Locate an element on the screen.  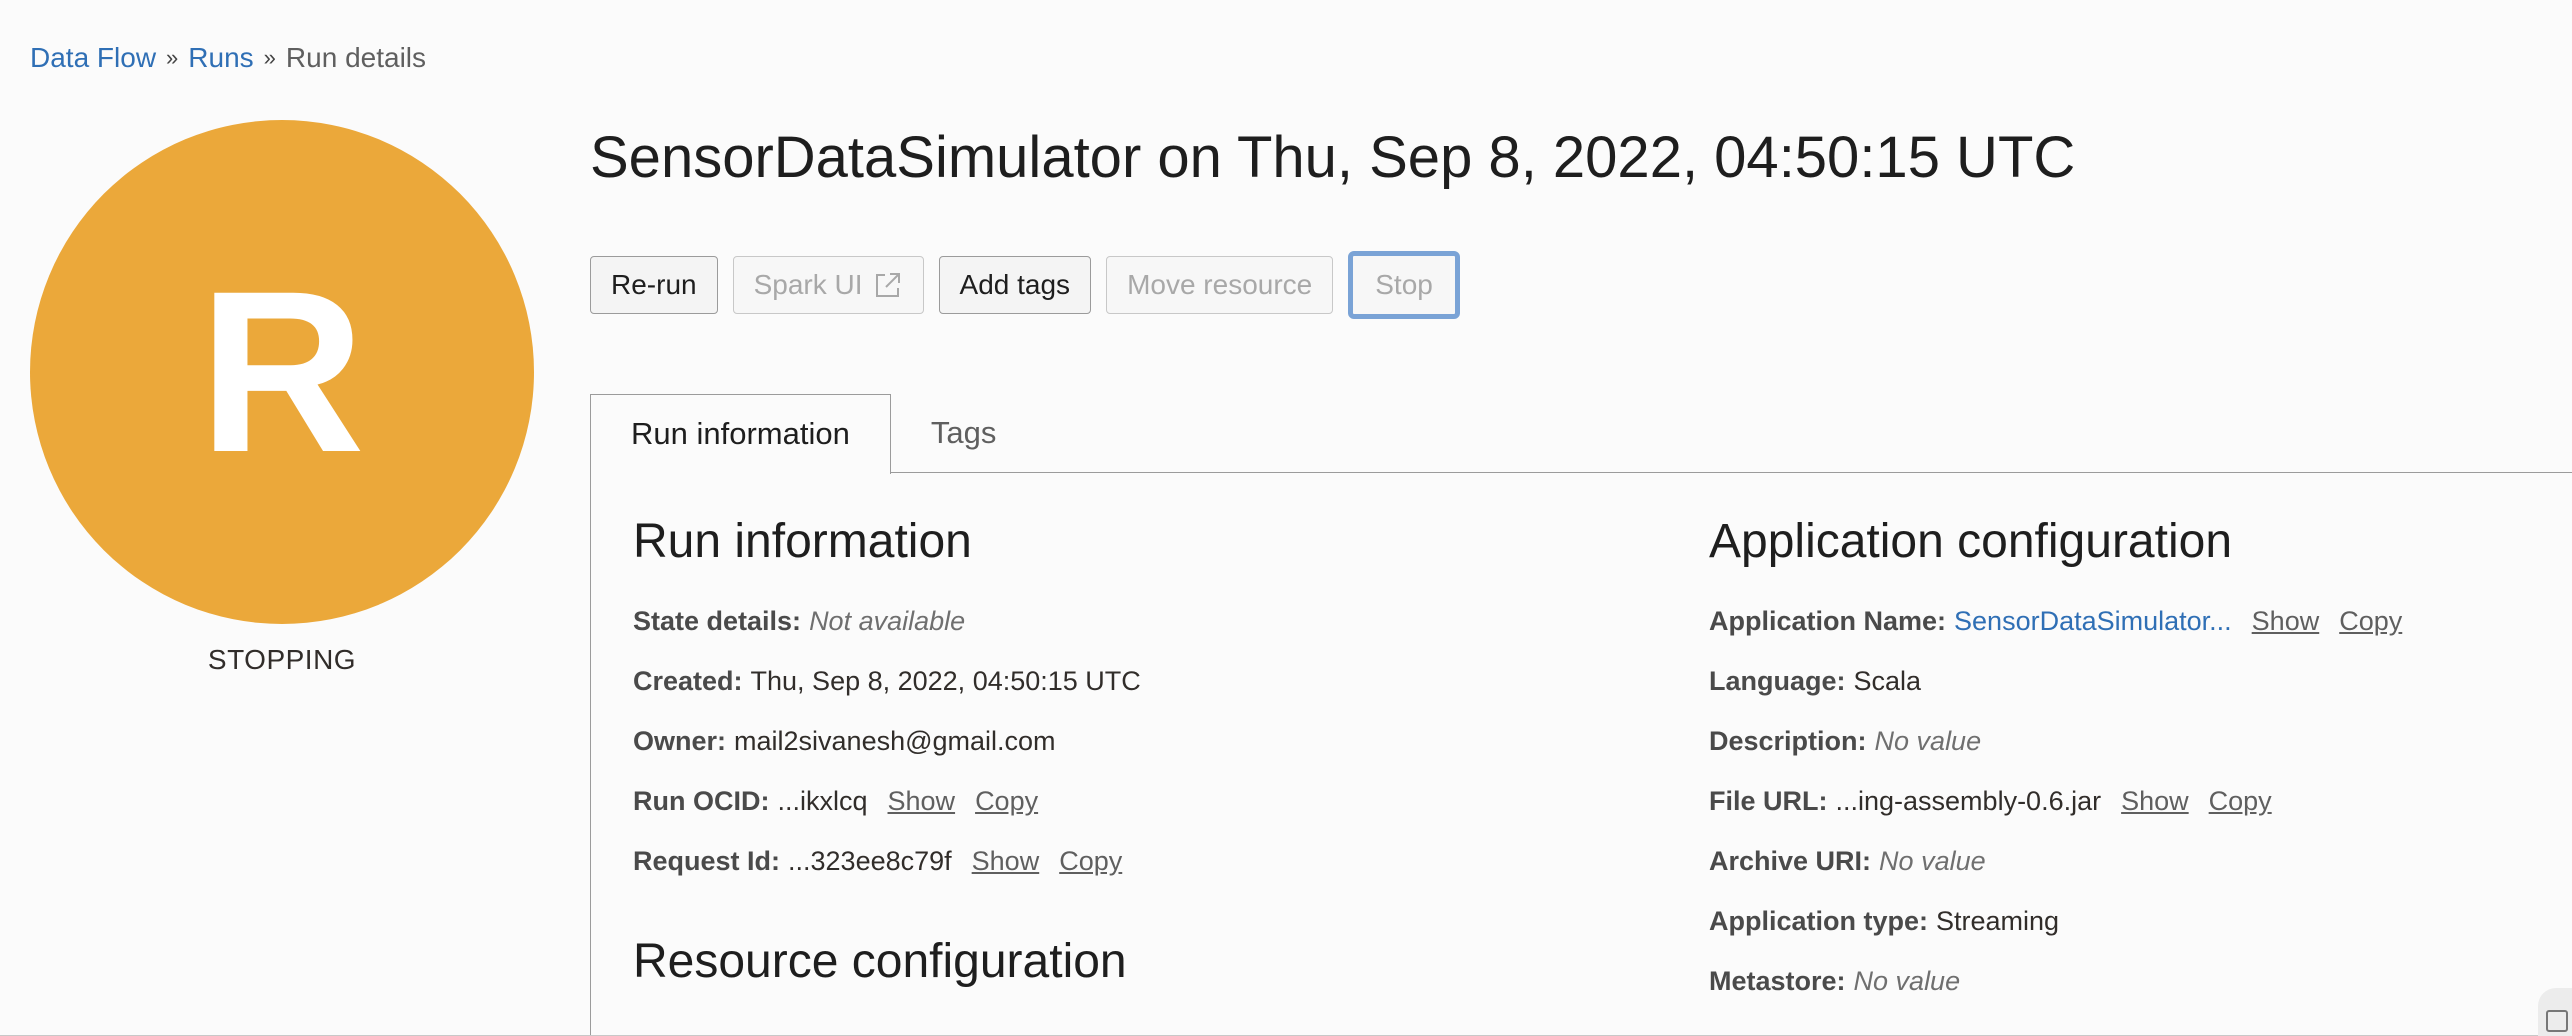
file-url-copy-link: Copy is located at coordinates (2240, 801).